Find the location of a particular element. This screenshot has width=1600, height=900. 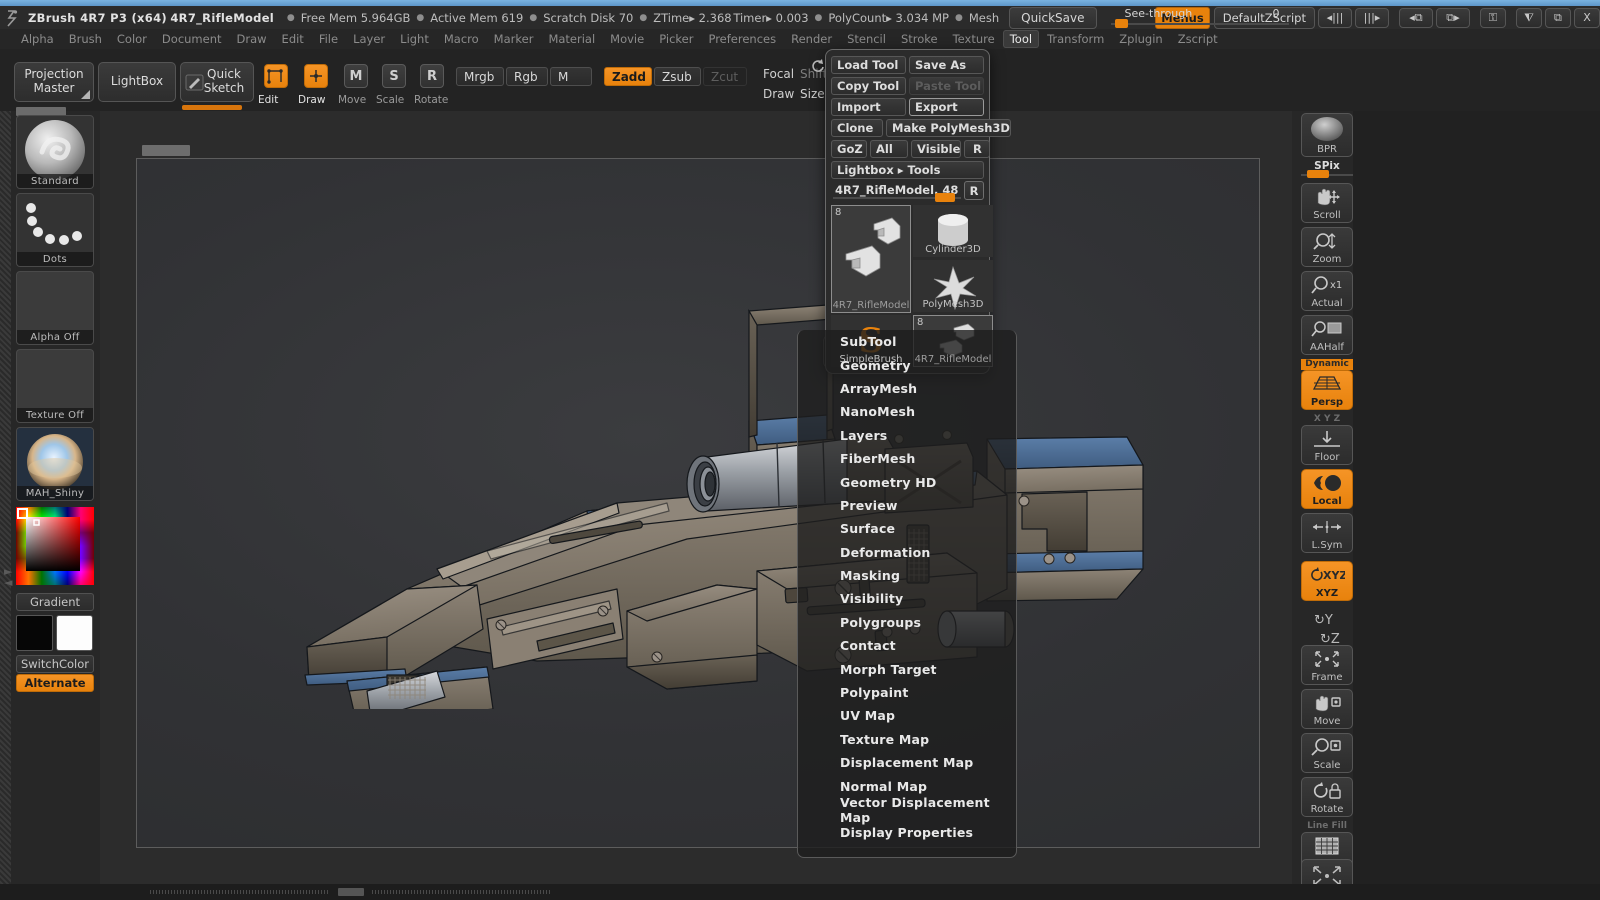

menu-item-edit: Edit is located at coordinates (293, 39).